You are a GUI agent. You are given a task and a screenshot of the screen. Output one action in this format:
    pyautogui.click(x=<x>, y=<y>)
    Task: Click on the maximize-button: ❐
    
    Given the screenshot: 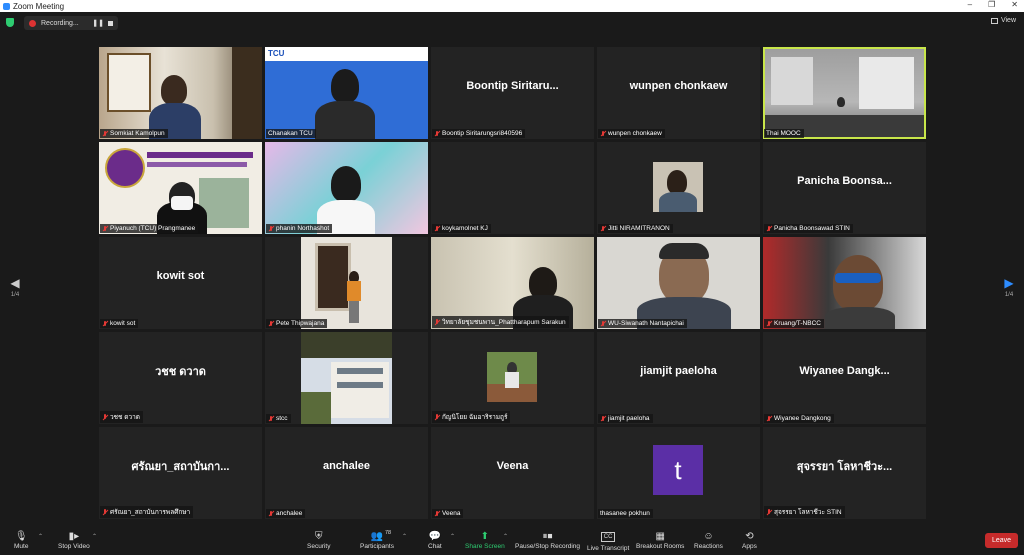 What is the action you would take?
    pyautogui.click(x=991, y=4)
    